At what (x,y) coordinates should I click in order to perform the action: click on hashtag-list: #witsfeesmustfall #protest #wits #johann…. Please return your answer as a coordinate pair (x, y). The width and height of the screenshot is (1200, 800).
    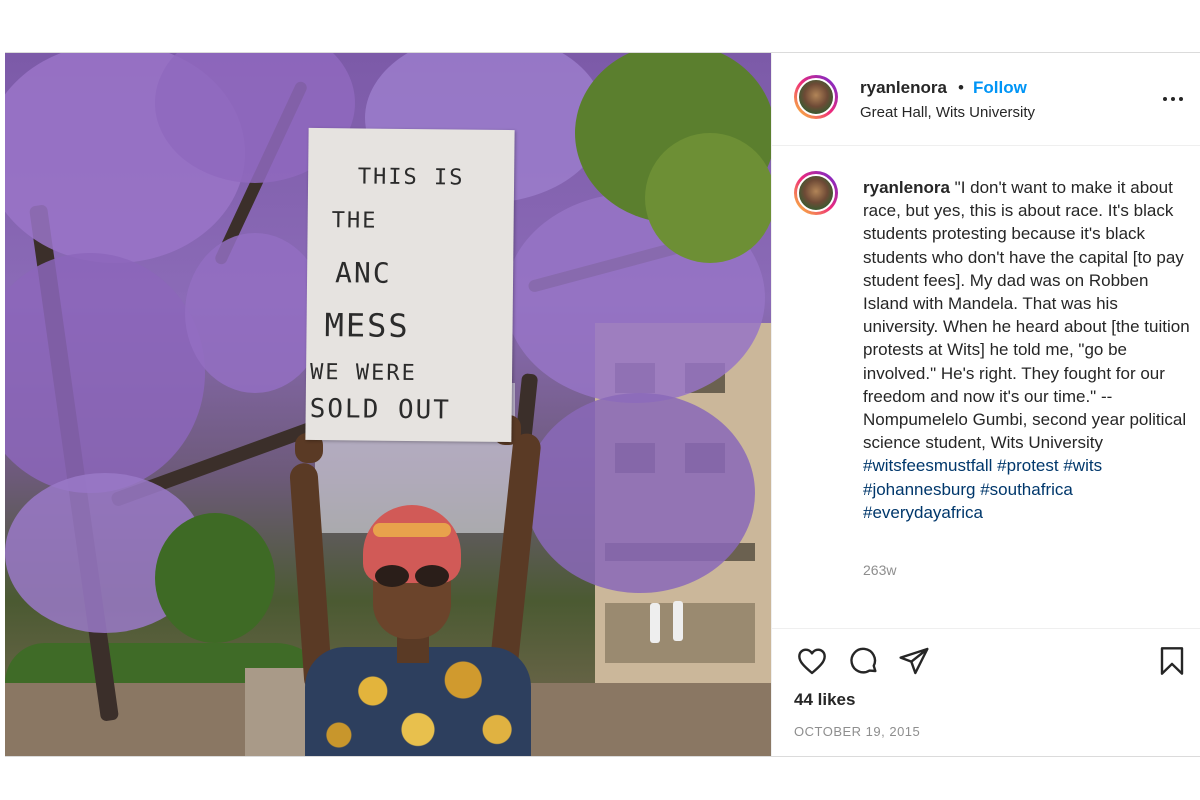
    Looking at the image, I should click on (1028, 489).